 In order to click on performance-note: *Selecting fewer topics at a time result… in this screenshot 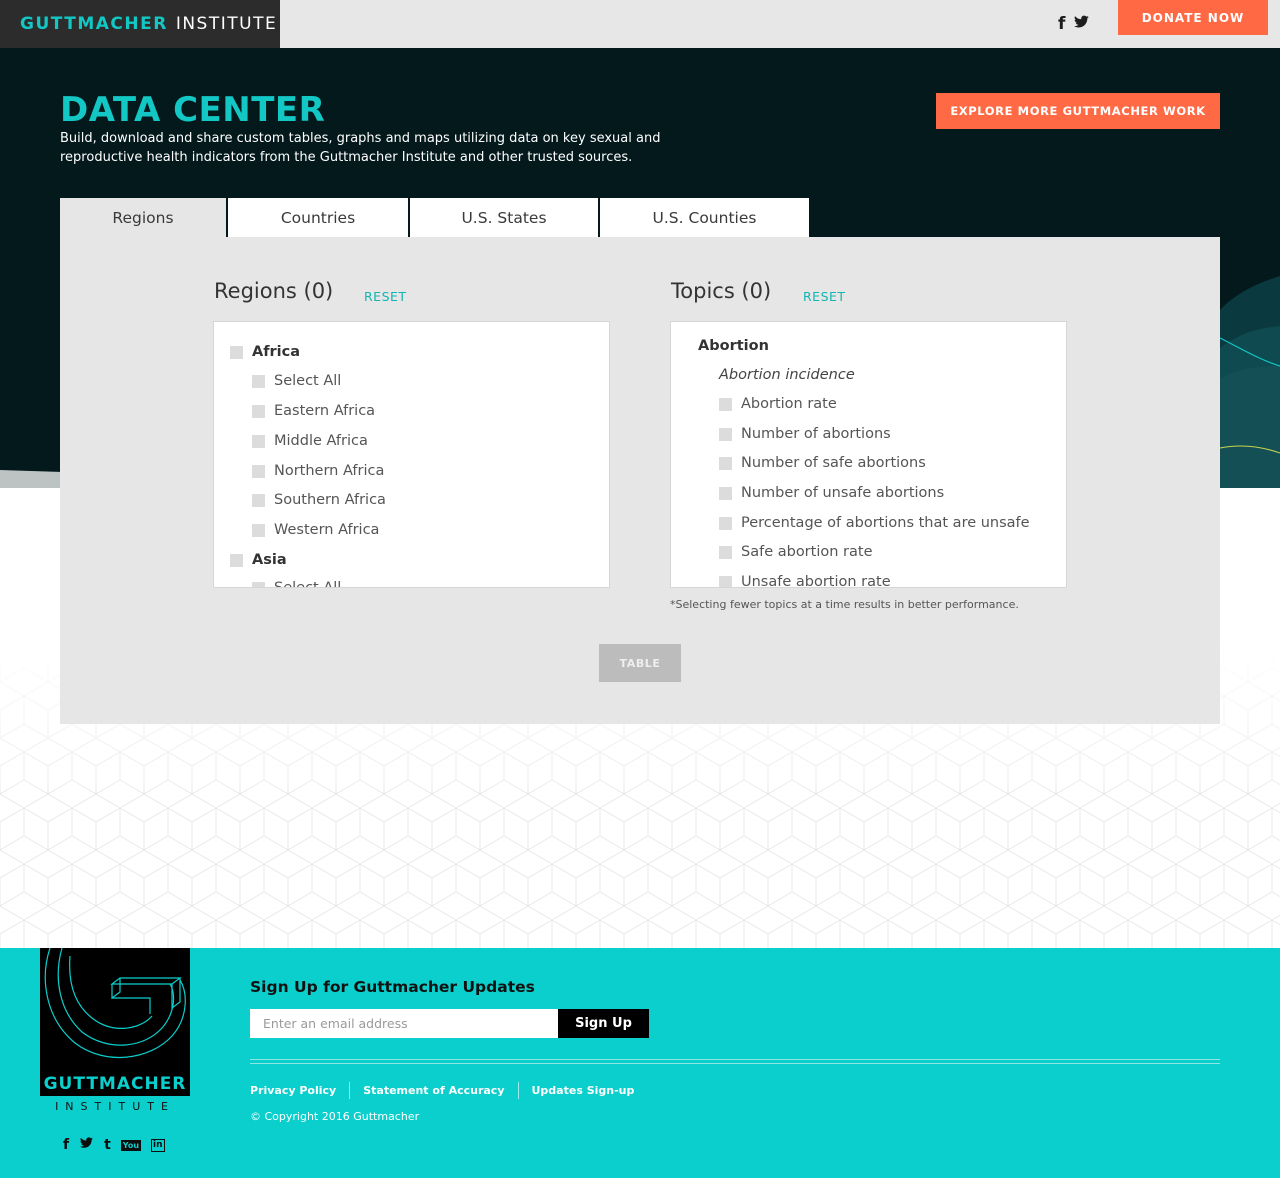, I will do `click(844, 604)`.